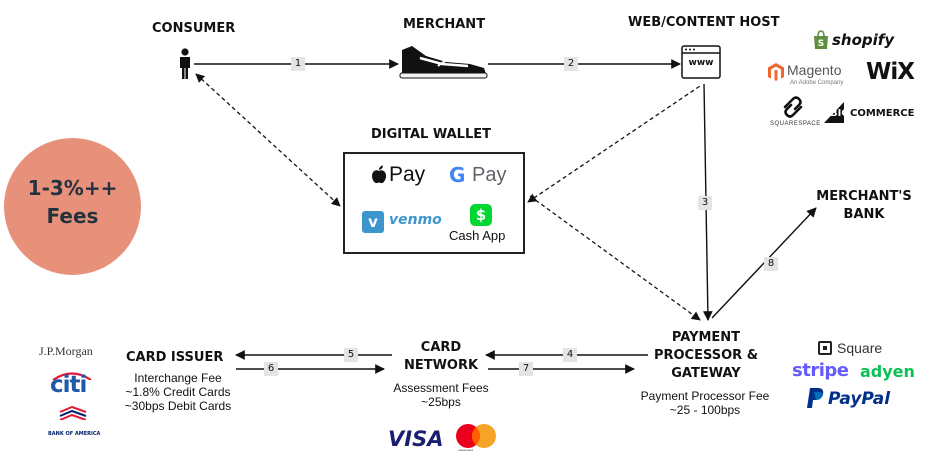 The height and width of the screenshot is (452, 931). What do you see at coordinates (476, 436) in the screenshot?
I see `mastercard-icon` at bounding box center [476, 436].